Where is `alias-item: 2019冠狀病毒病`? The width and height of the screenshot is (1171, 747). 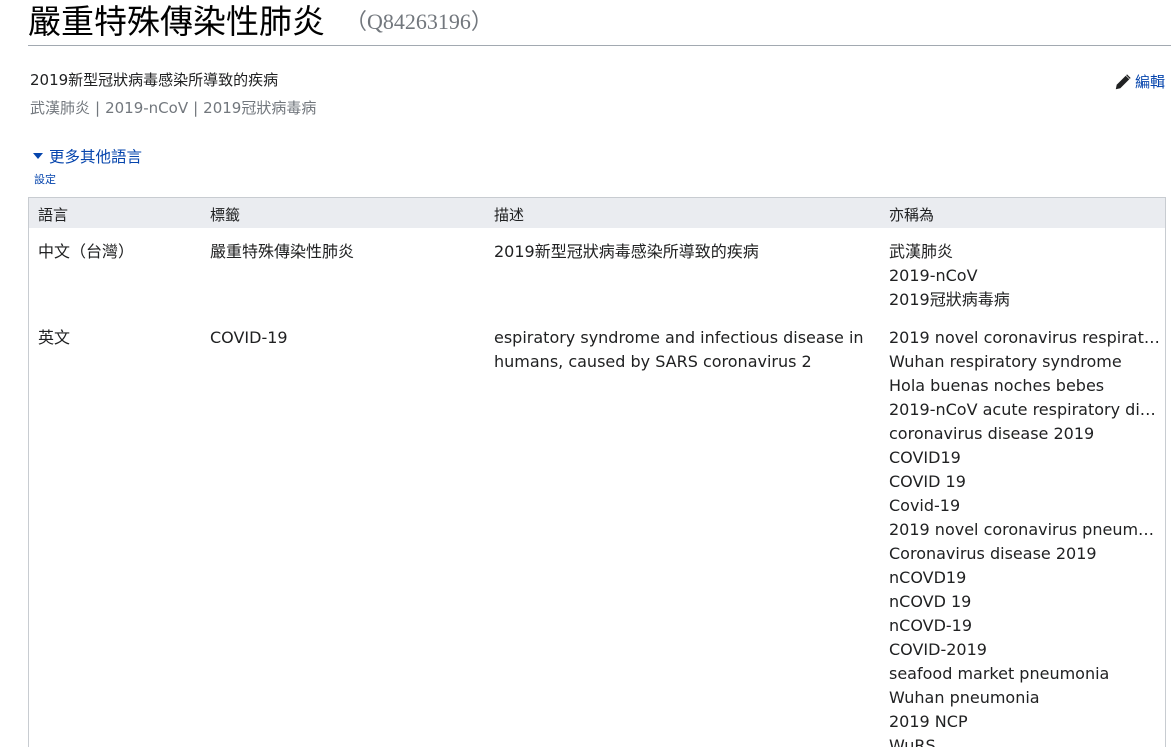
alias-item: 2019冠狀病毒病 is located at coordinates (949, 299).